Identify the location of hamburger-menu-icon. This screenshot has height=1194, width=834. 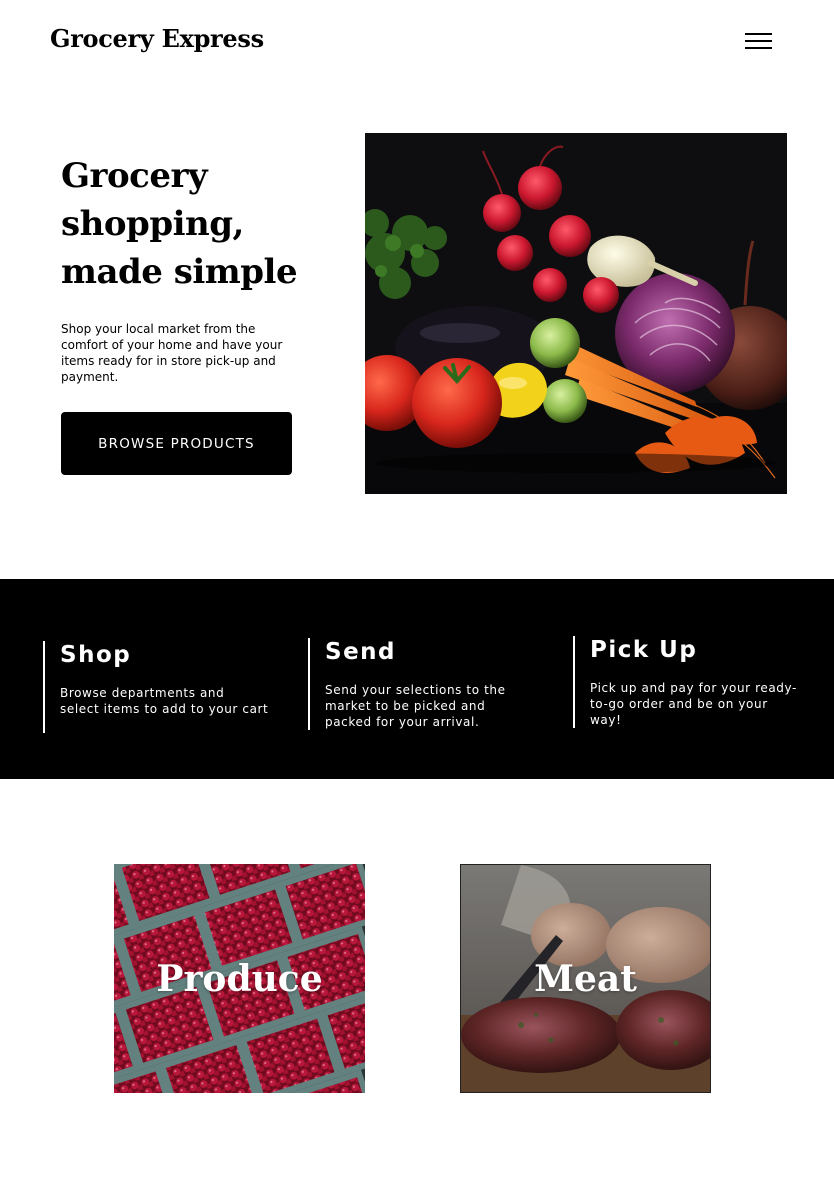
(758, 41).